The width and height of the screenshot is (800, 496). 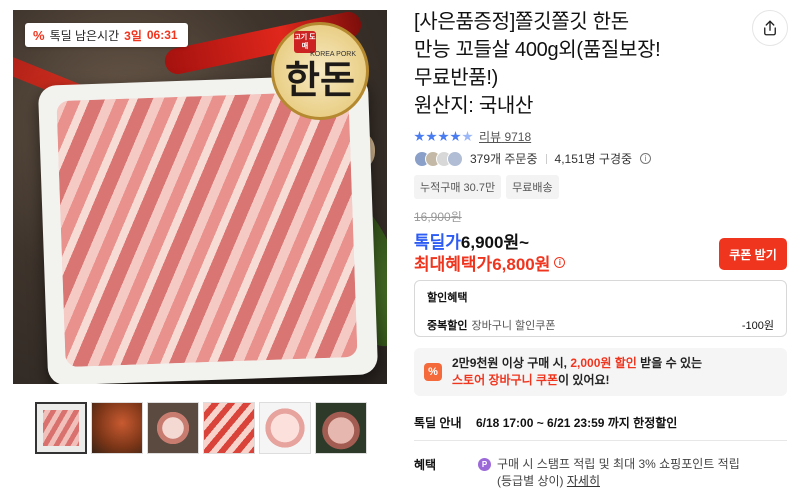 What do you see at coordinates (532, 187) in the screenshot?
I see `chip-free-shipping: 무료배송` at bounding box center [532, 187].